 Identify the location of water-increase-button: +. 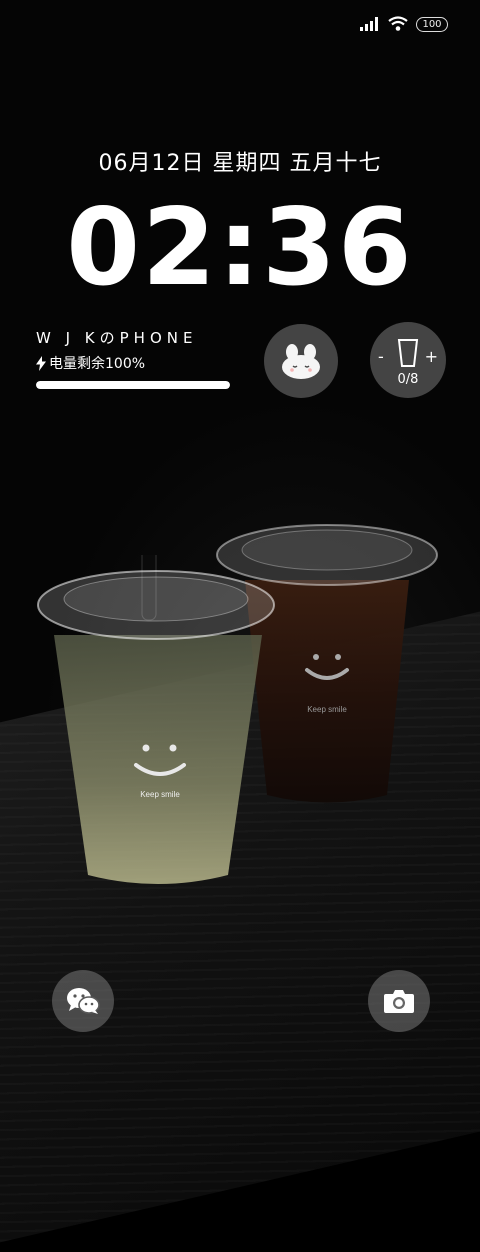
(431, 356).